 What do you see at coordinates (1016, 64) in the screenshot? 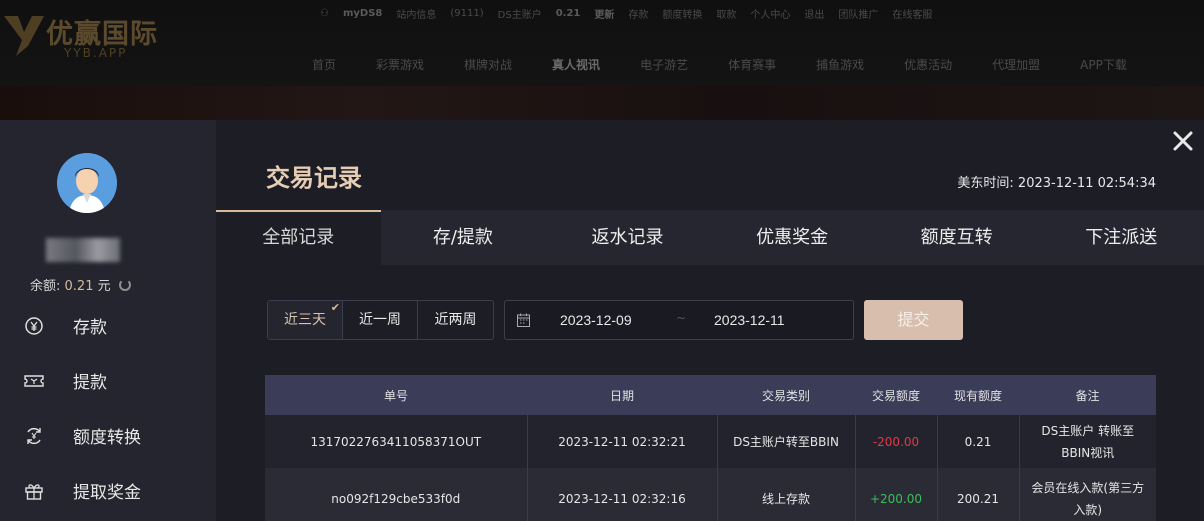
I see `nav-item: 代理加盟` at bounding box center [1016, 64].